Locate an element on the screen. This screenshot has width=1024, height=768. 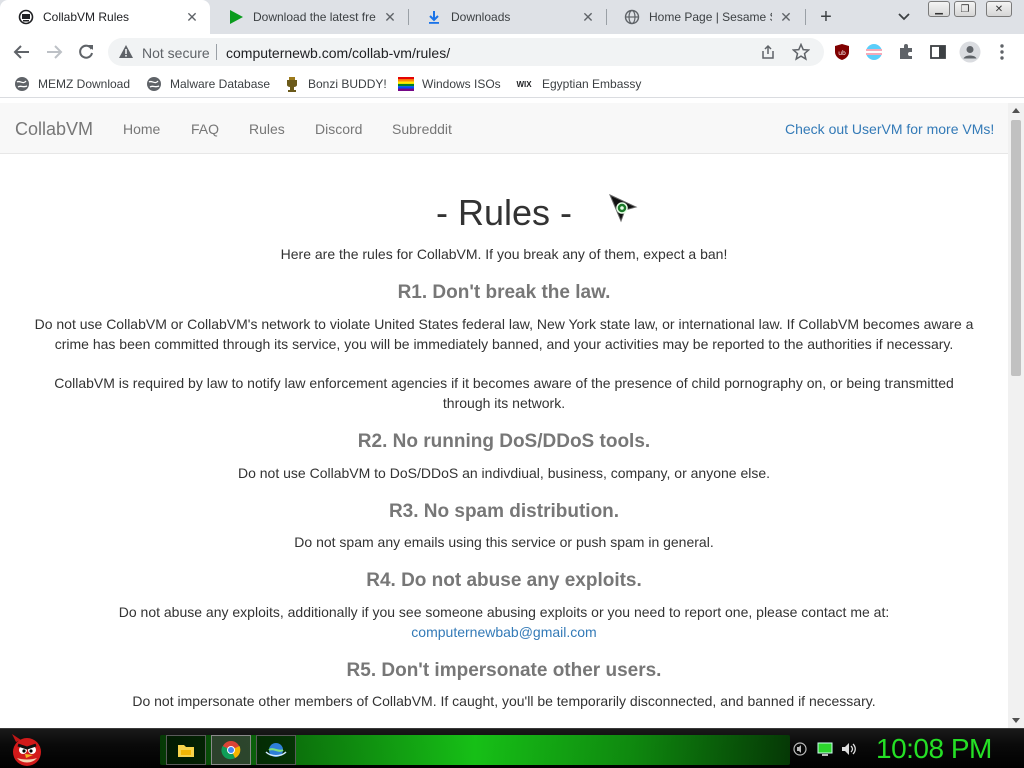
bookmark-bonzi-buddy: Bonzi BUDDY! is located at coordinates (335, 84).